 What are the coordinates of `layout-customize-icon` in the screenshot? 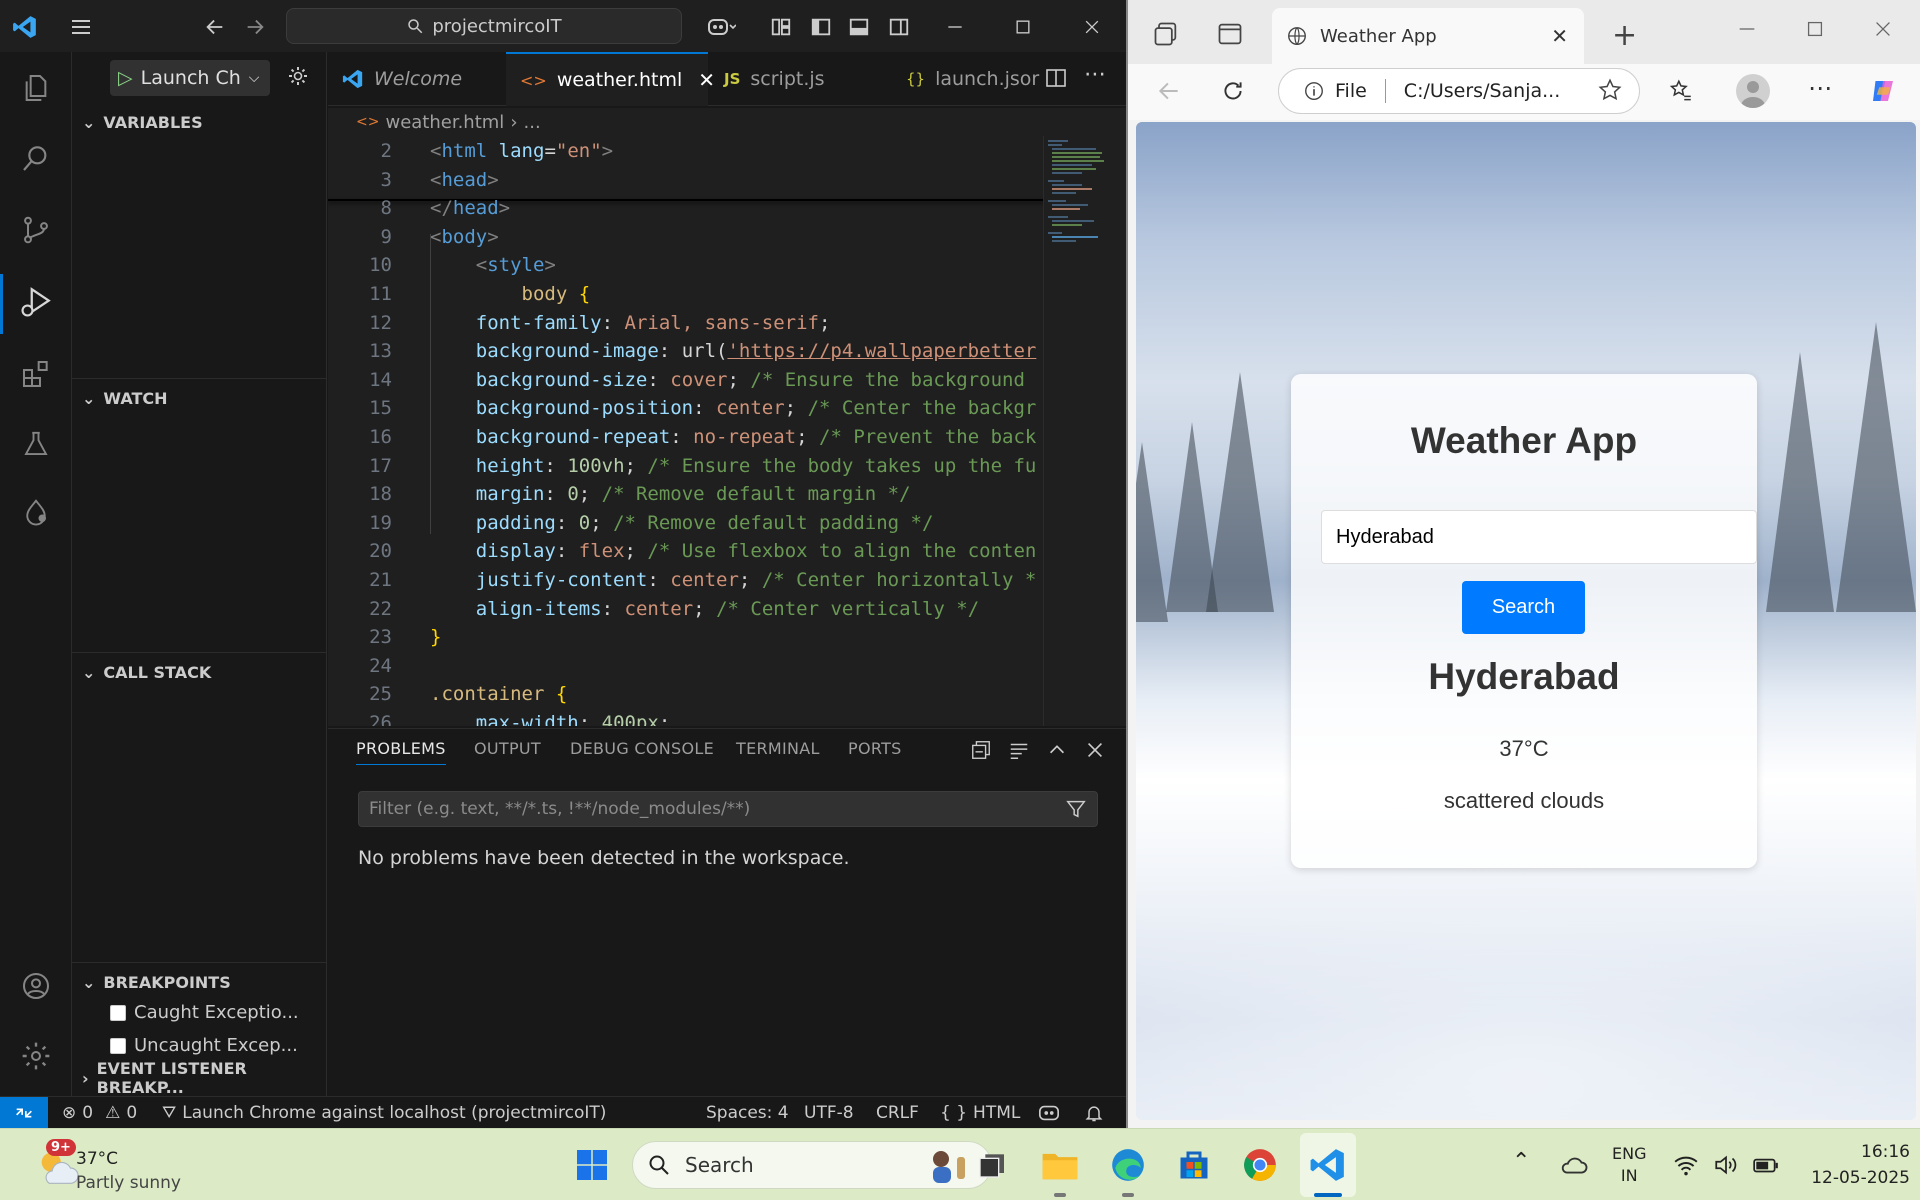 It's located at (781, 27).